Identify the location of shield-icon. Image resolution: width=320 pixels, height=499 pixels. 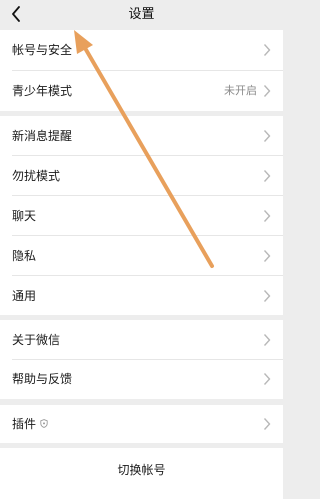
(44, 423).